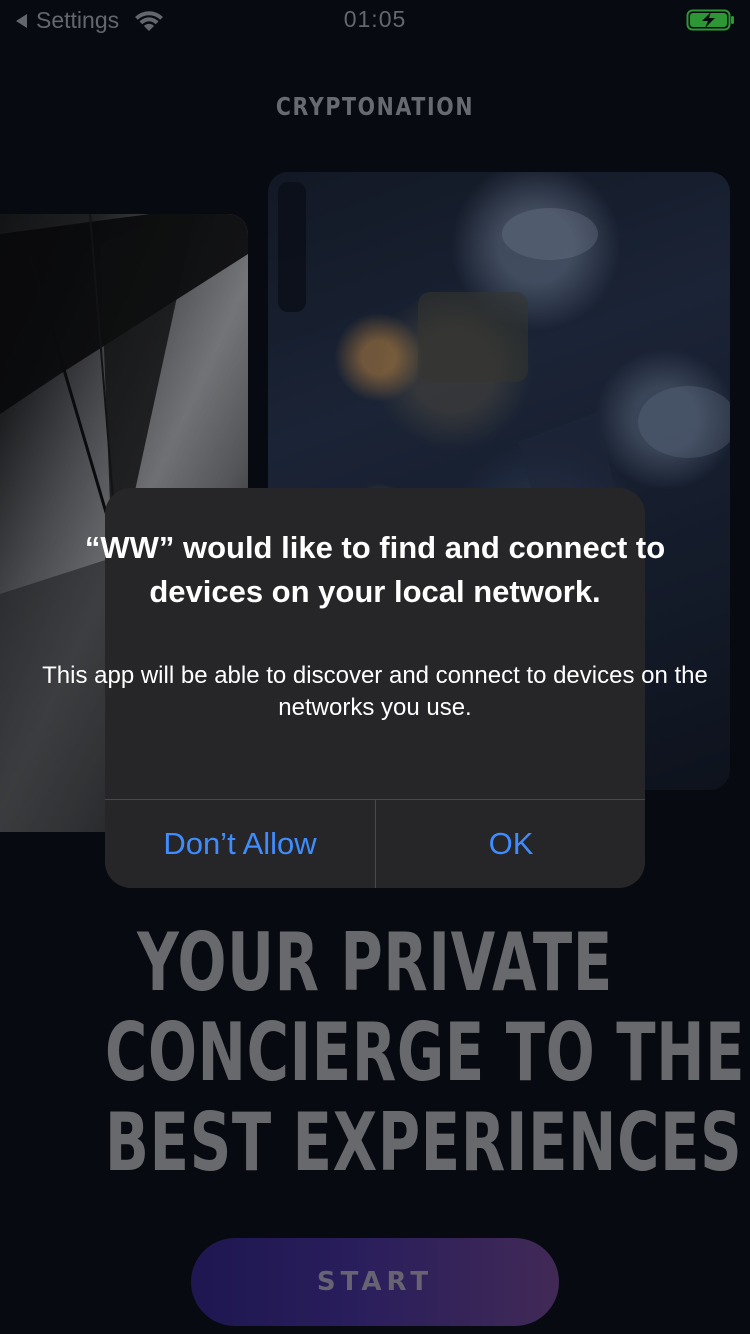 Image resolution: width=750 pixels, height=1334 pixels. I want to click on dont-allow-button: Don’t Allow, so click(240, 844).